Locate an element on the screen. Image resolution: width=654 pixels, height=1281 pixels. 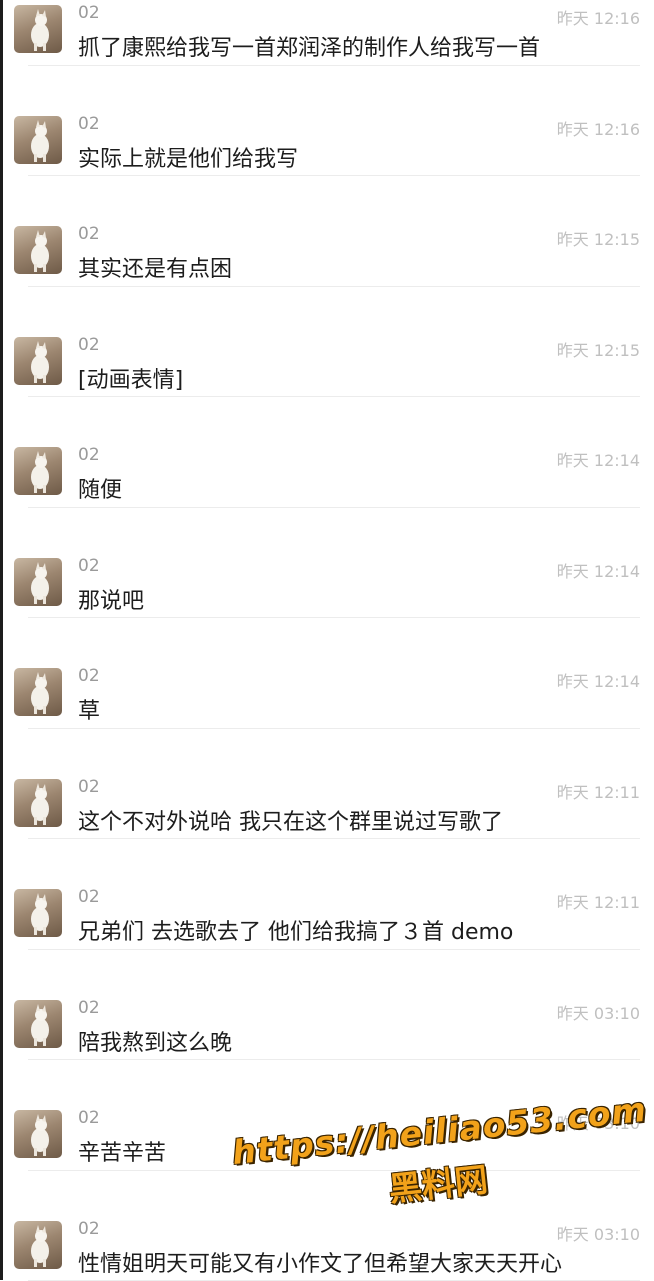
message-row: 02 昨天 03:10 辛苦辛苦 is located at coordinates (334, 1115).